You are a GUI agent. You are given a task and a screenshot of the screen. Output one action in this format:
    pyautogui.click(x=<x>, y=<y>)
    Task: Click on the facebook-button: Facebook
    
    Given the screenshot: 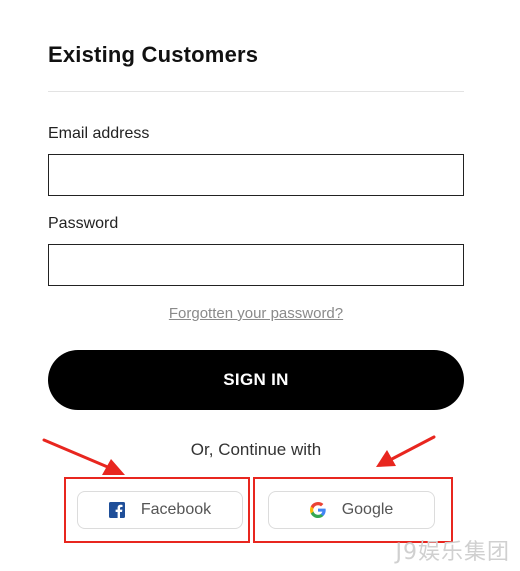 What is the action you would take?
    pyautogui.click(x=160, y=510)
    